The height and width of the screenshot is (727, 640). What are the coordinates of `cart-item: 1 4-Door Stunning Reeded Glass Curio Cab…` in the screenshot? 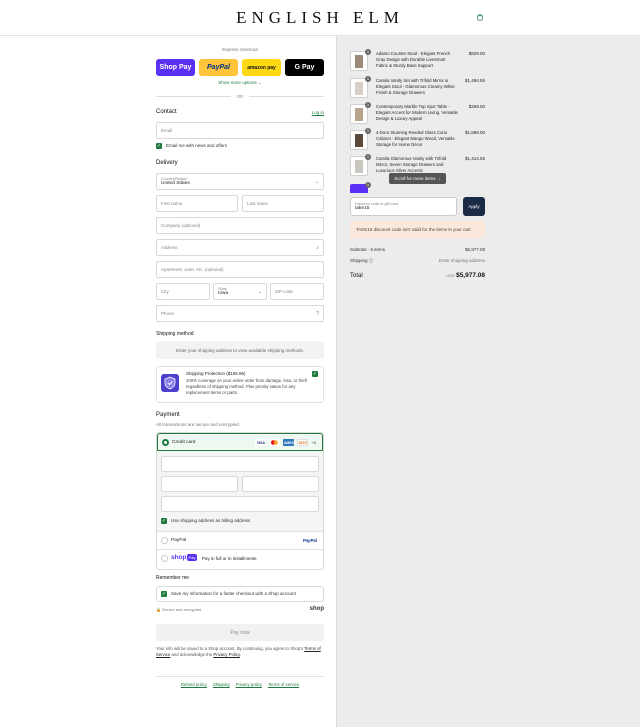 It's located at (417, 140).